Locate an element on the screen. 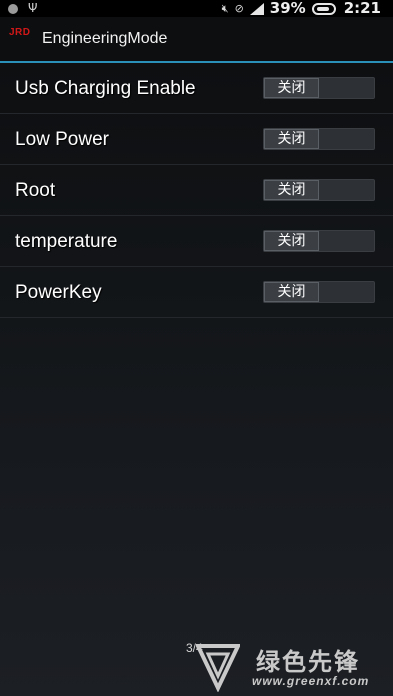 This screenshot has height=696, width=393. no-signal-icon: ⊘ is located at coordinates (239, 8).